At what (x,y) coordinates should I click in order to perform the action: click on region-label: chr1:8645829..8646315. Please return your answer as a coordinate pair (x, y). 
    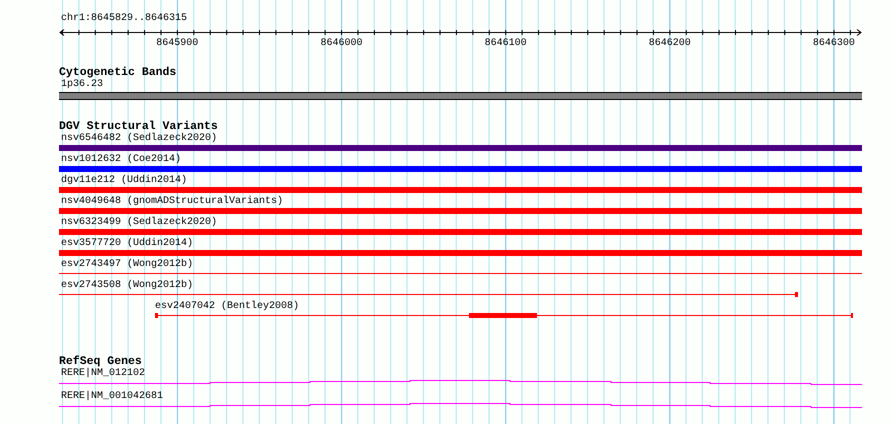
    Looking at the image, I should click on (124, 19).